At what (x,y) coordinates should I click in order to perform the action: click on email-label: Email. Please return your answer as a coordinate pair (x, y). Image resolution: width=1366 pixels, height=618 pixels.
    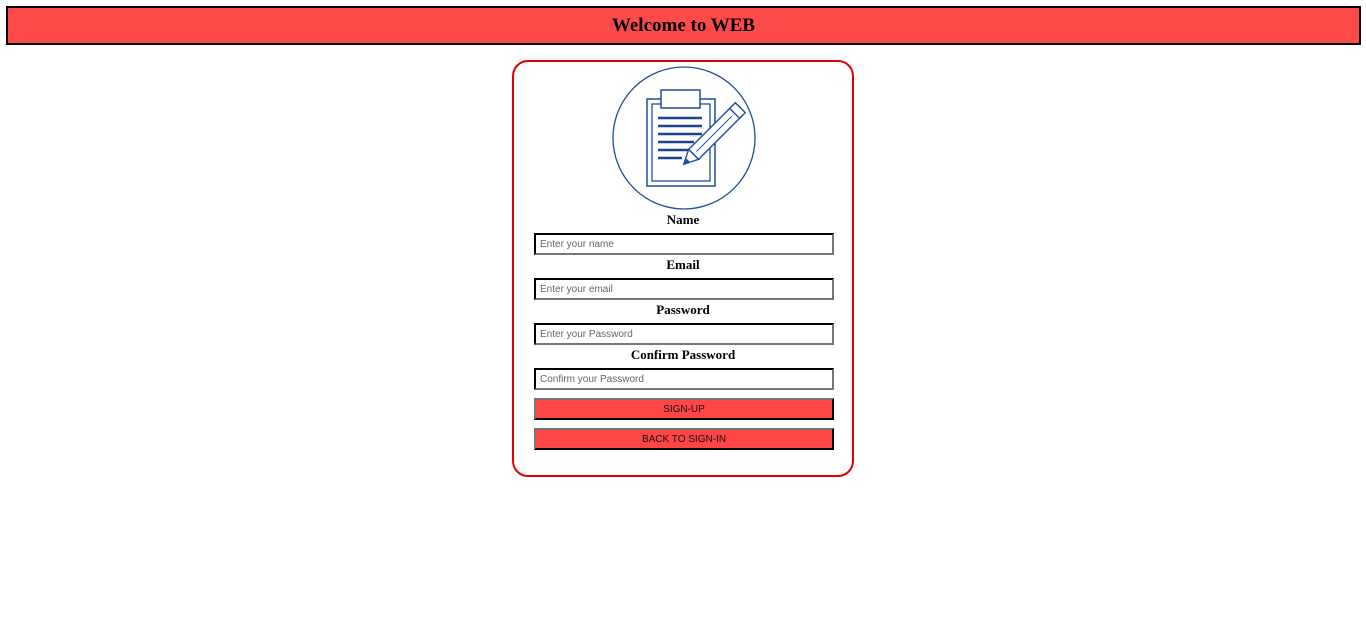
    Looking at the image, I should click on (683, 264).